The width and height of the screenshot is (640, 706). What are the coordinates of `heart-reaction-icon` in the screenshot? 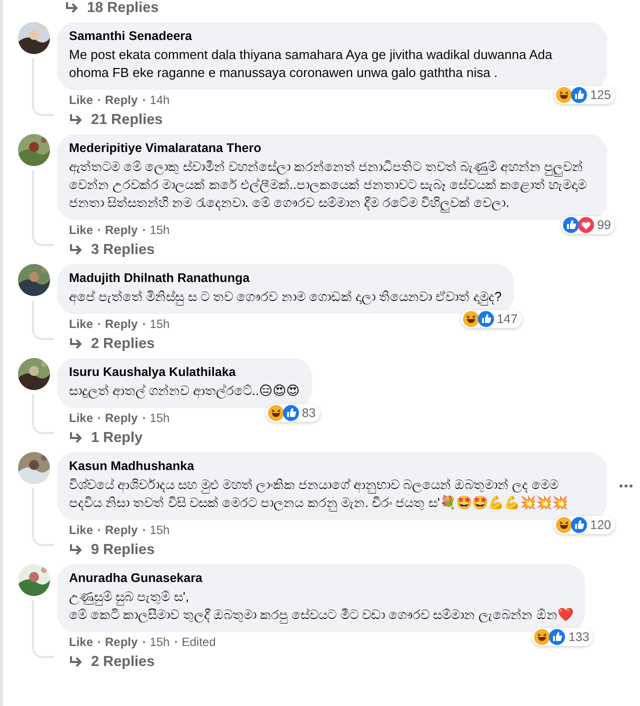 It's located at (586, 225).